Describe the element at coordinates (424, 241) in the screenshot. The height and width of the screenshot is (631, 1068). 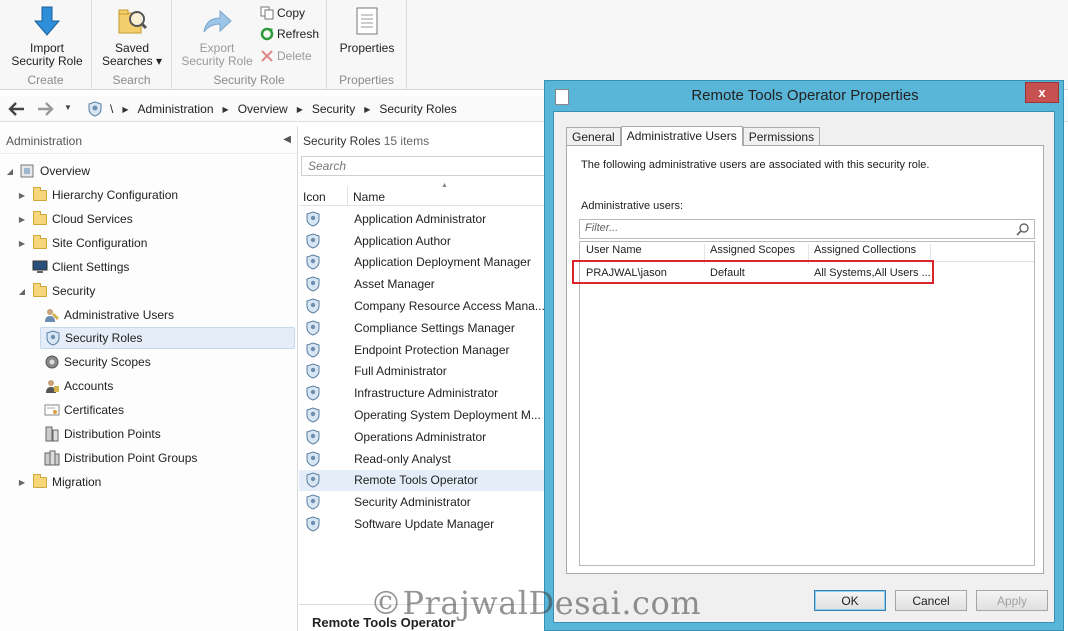
I see `list-item: Application Author` at that location.